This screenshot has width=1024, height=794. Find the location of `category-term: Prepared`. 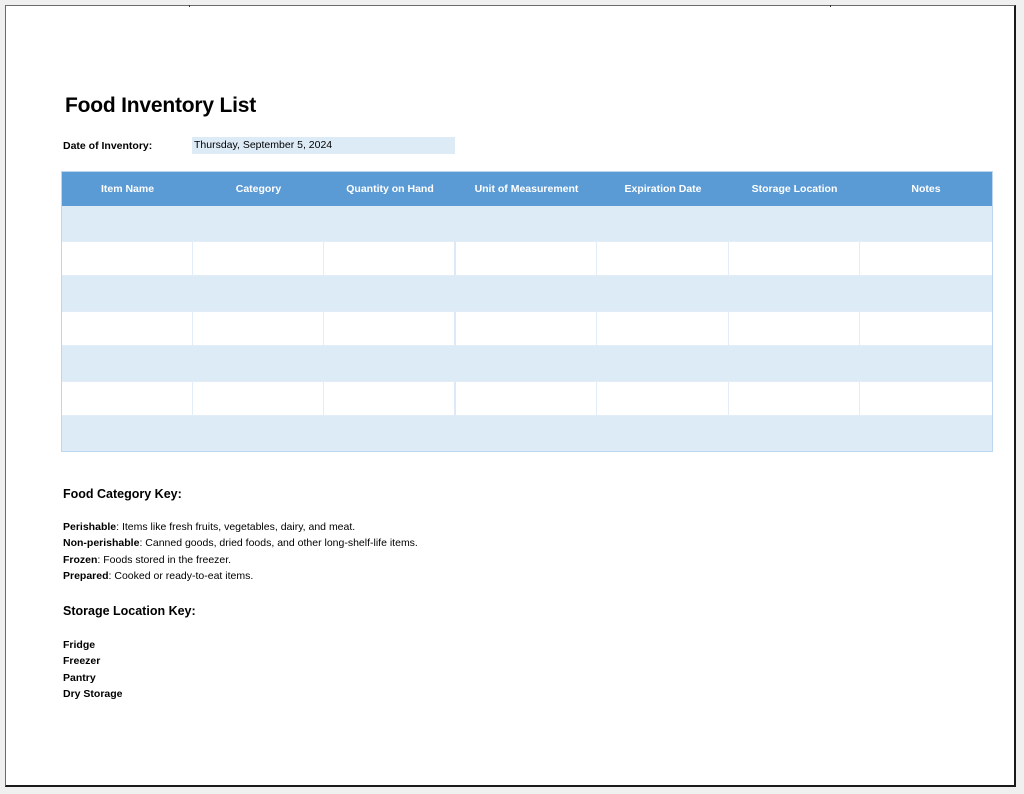

category-term: Prepared is located at coordinates (86, 575).